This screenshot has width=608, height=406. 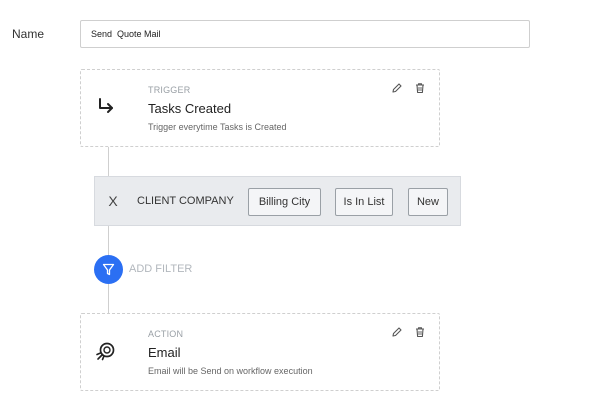 What do you see at coordinates (230, 371) in the screenshot?
I see `action-description: Email will be Send on workflow execution` at bounding box center [230, 371].